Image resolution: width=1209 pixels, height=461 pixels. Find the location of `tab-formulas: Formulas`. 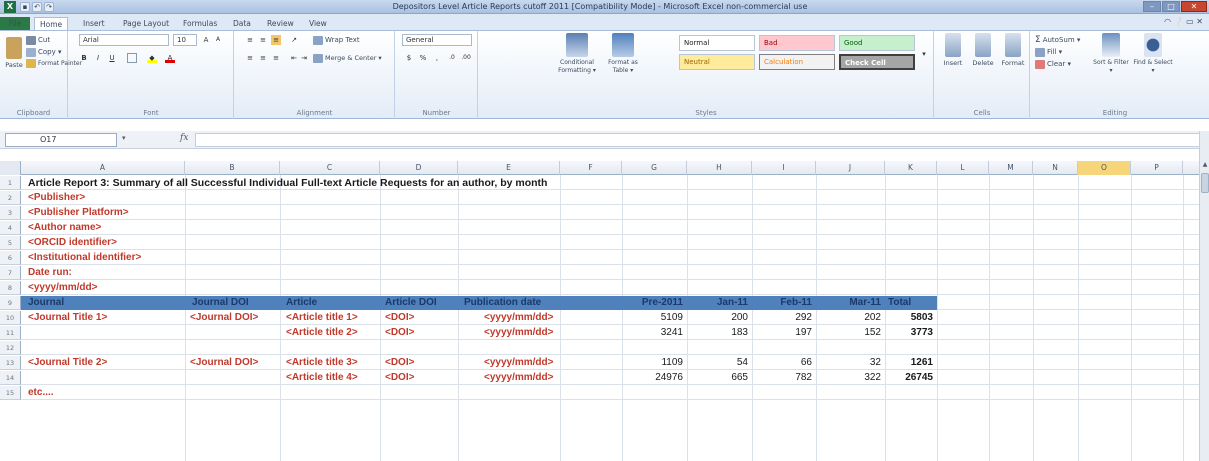

tab-formulas: Formulas is located at coordinates (200, 23).